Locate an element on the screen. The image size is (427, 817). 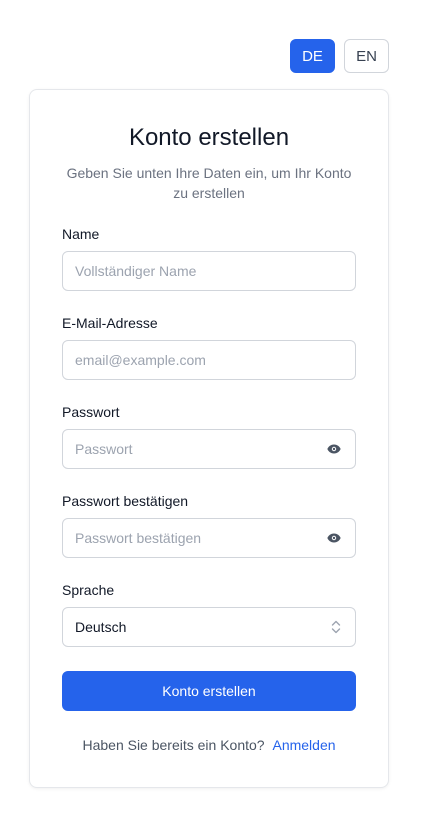
email-field is located at coordinates (209, 360).